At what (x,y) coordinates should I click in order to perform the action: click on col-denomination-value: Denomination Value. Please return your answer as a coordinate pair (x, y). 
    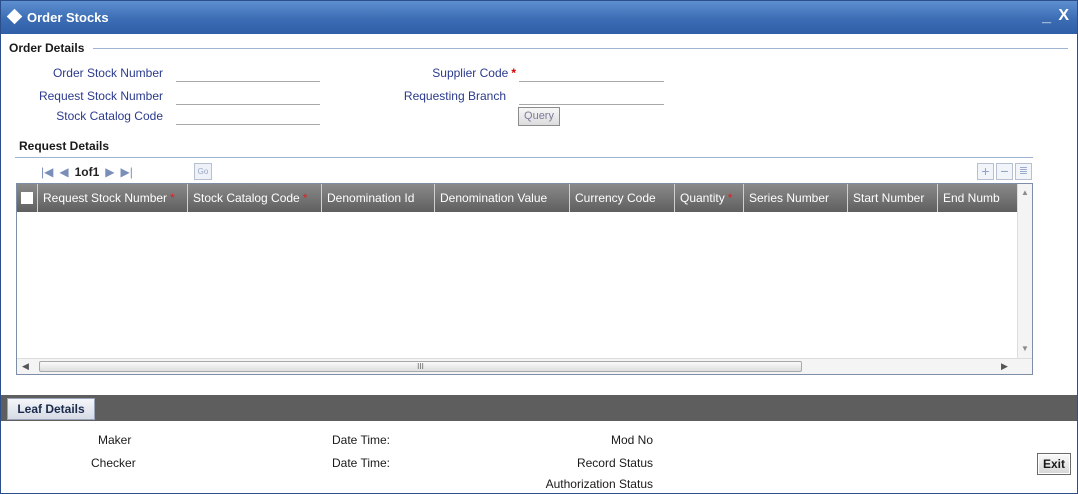
    Looking at the image, I should click on (502, 198).